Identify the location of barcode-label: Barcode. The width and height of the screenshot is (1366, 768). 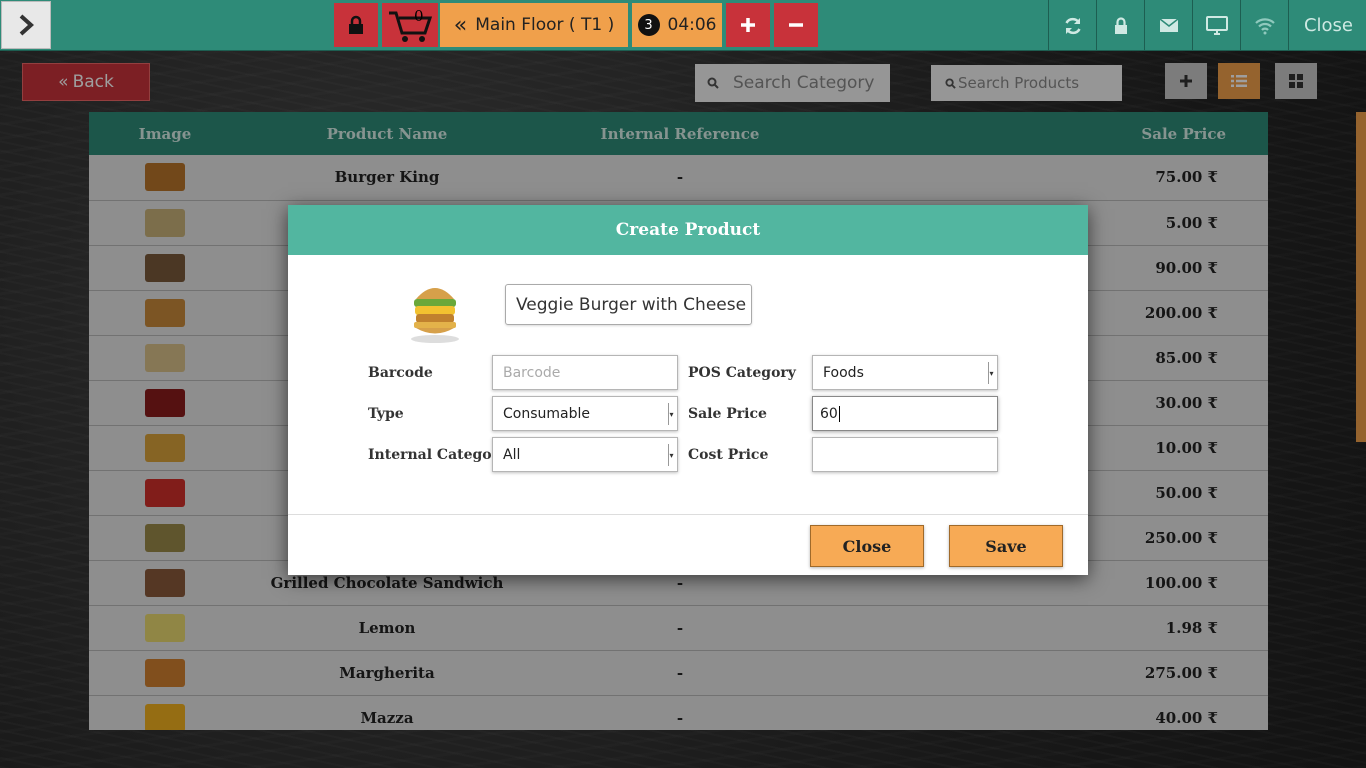
(400, 373).